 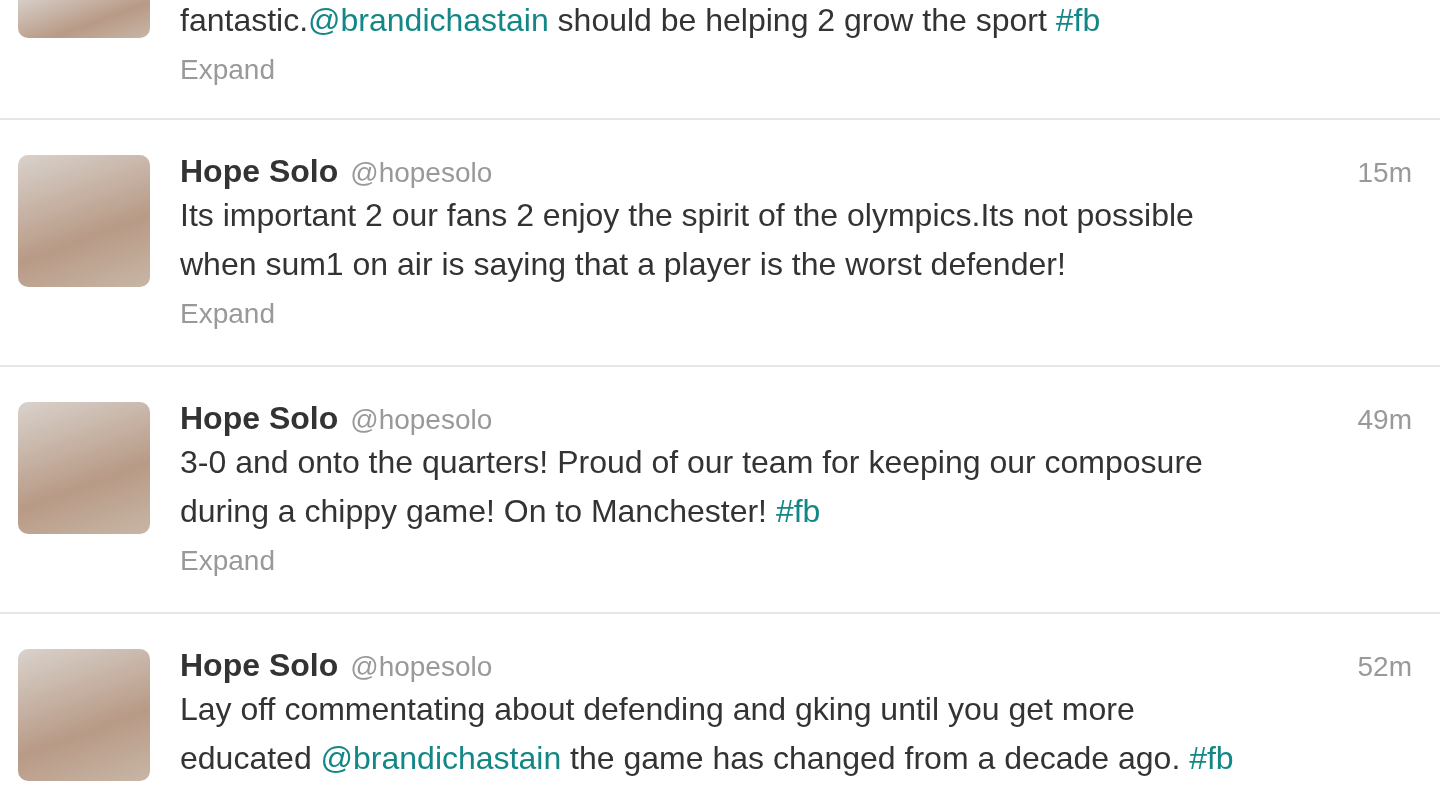 What do you see at coordinates (1384, 667) in the screenshot?
I see `tweet-time: 52m` at bounding box center [1384, 667].